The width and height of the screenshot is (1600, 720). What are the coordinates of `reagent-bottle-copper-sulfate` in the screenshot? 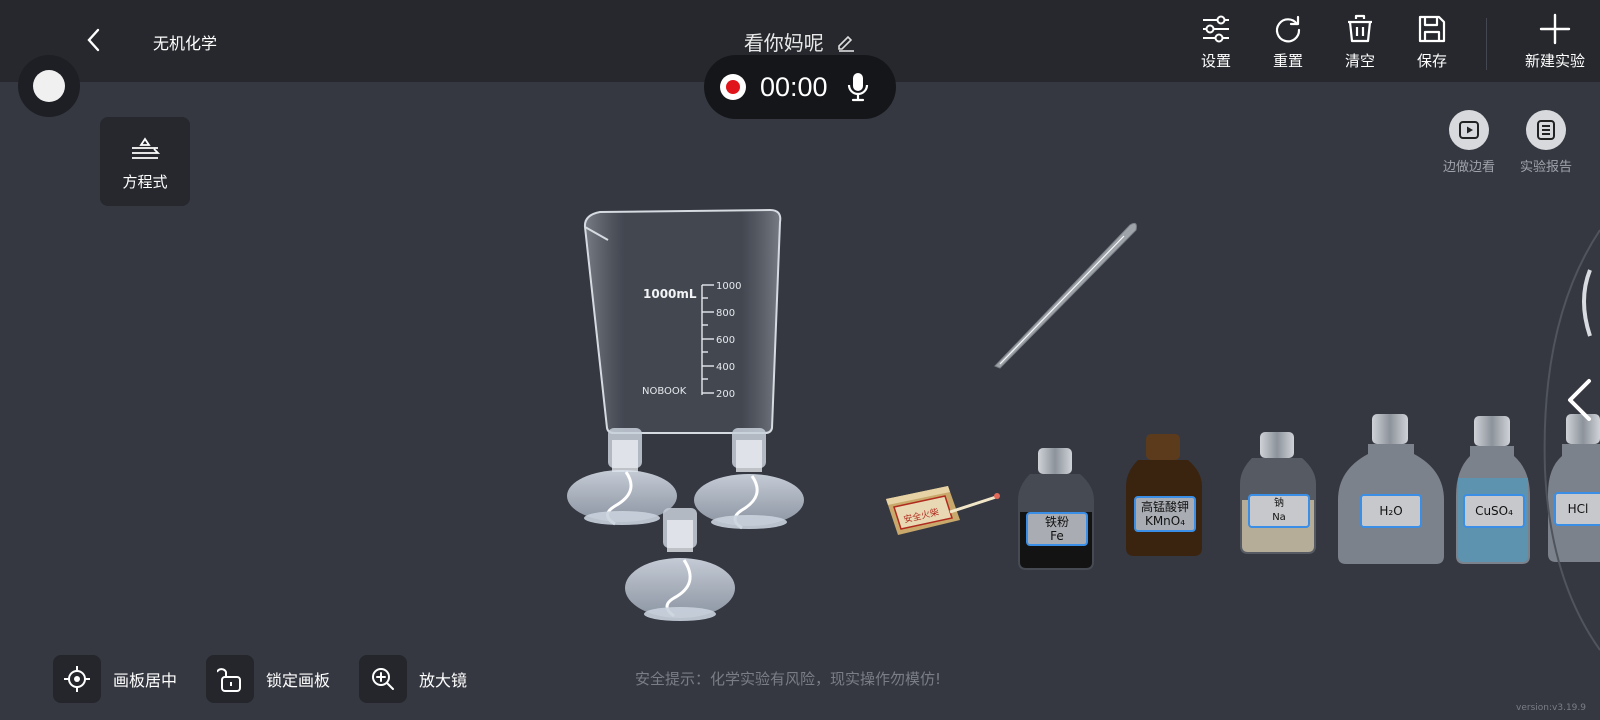 It's located at (1493, 490).